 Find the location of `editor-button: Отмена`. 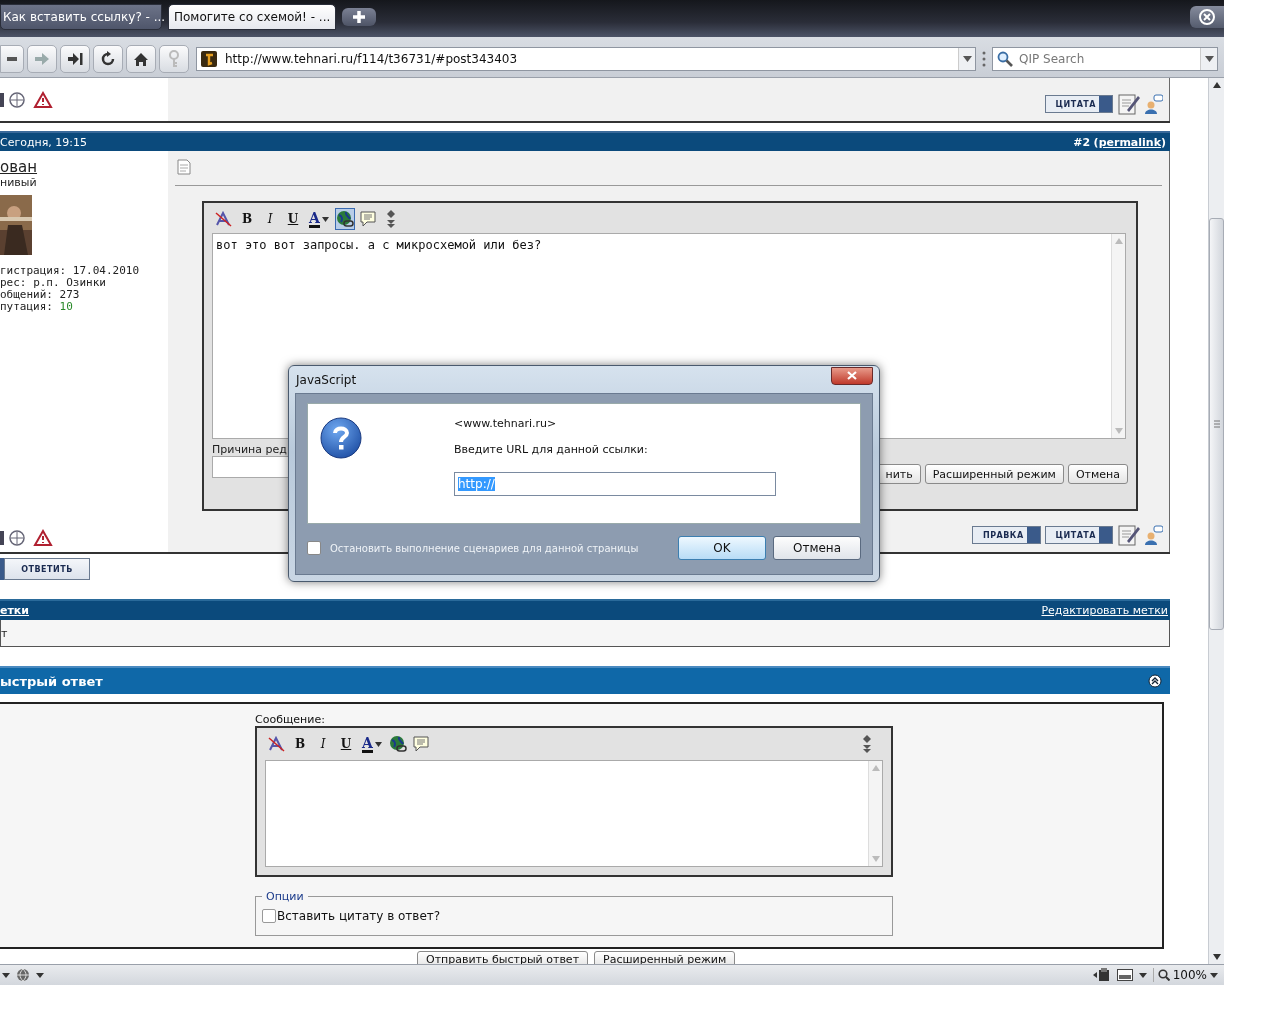

editor-button: Отмена is located at coordinates (1097, 474).